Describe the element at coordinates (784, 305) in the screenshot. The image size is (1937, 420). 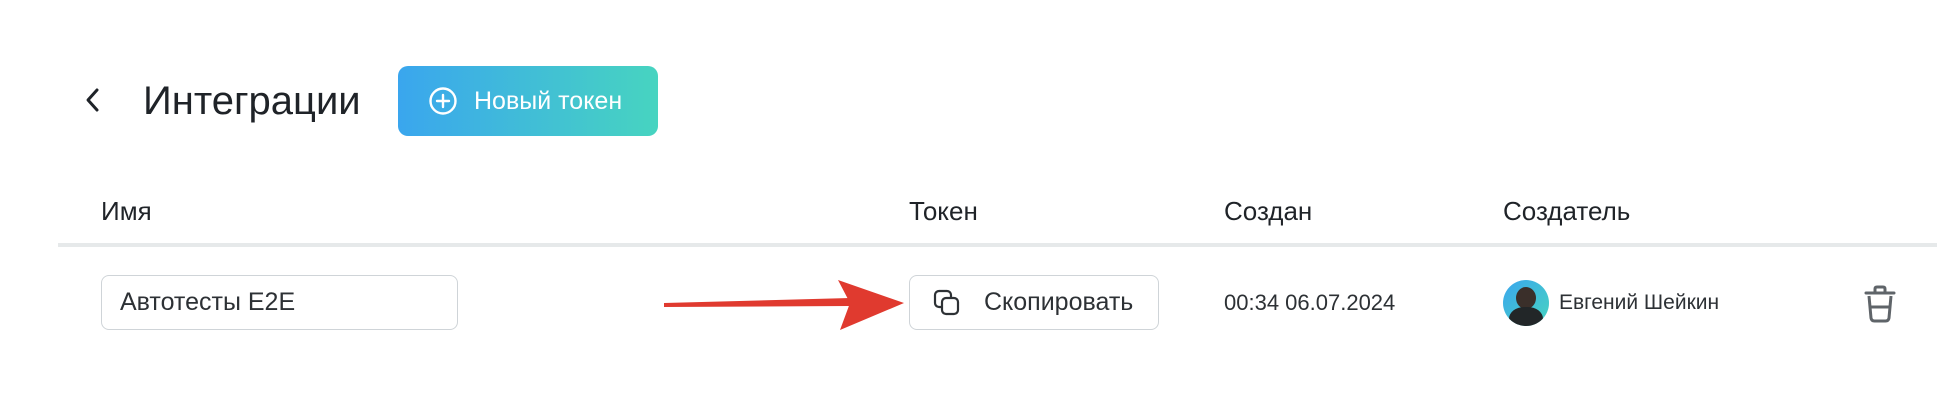
I see `annotation-arrow` at that location.